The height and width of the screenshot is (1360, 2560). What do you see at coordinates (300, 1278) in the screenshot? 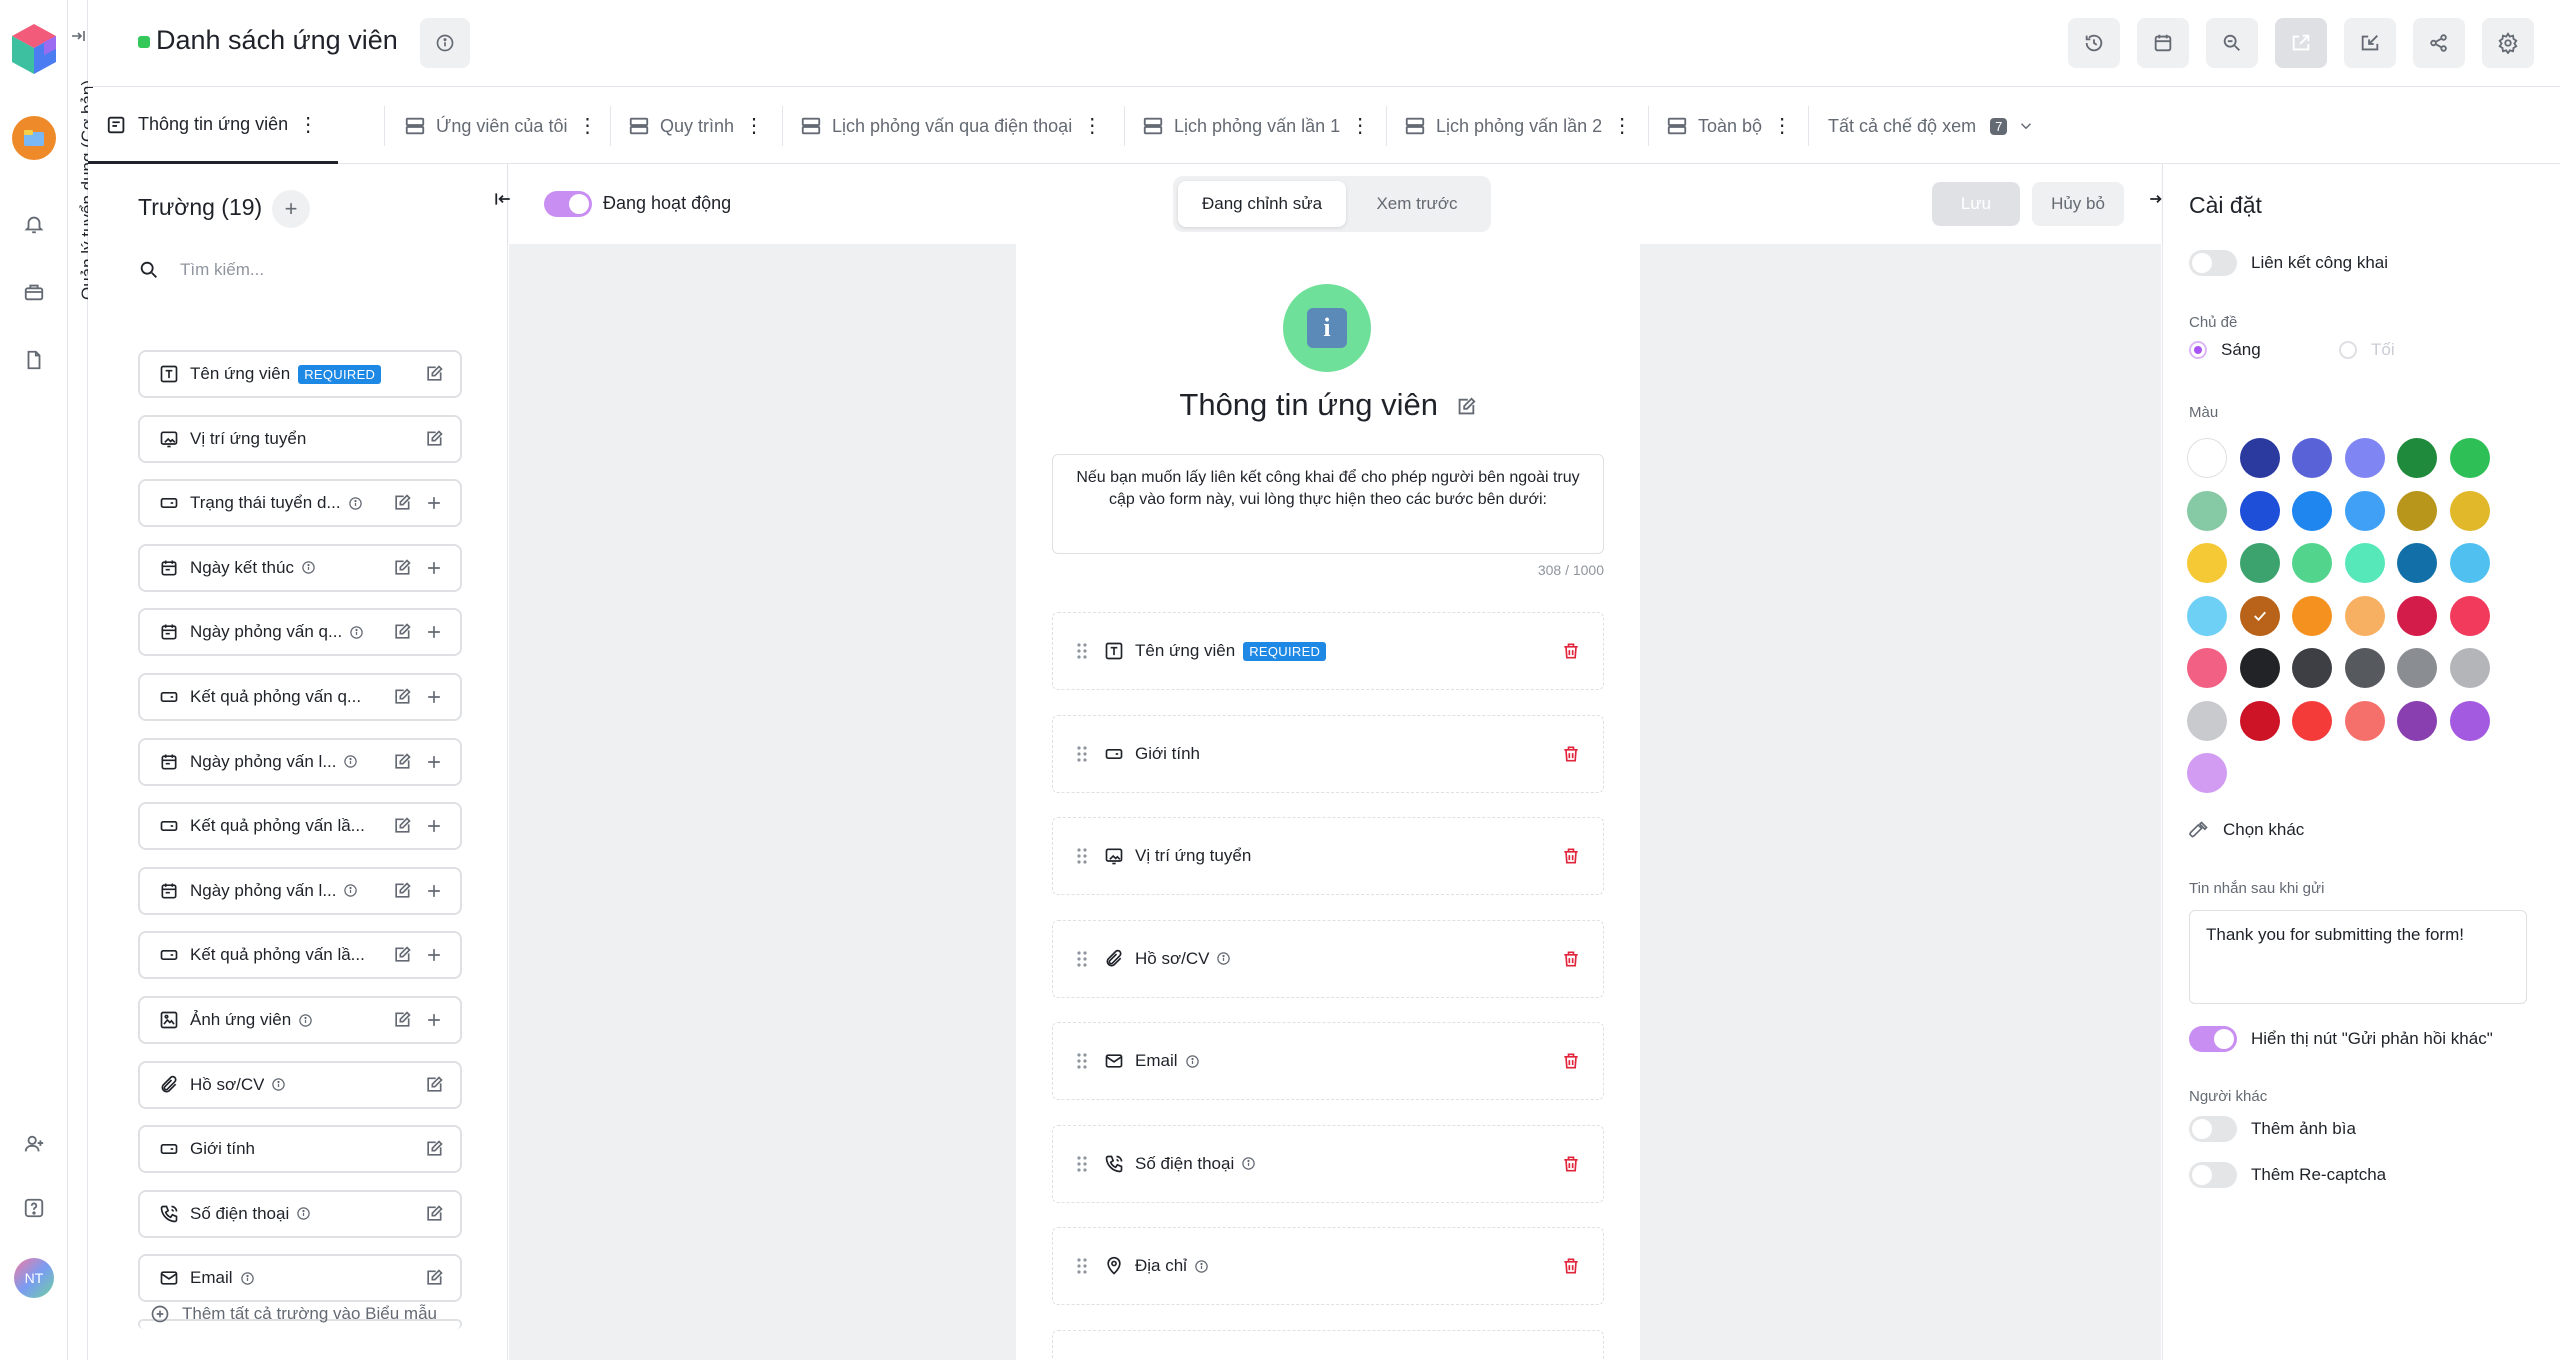
I see `field-item: Email` at bounding box center [300, 1278].